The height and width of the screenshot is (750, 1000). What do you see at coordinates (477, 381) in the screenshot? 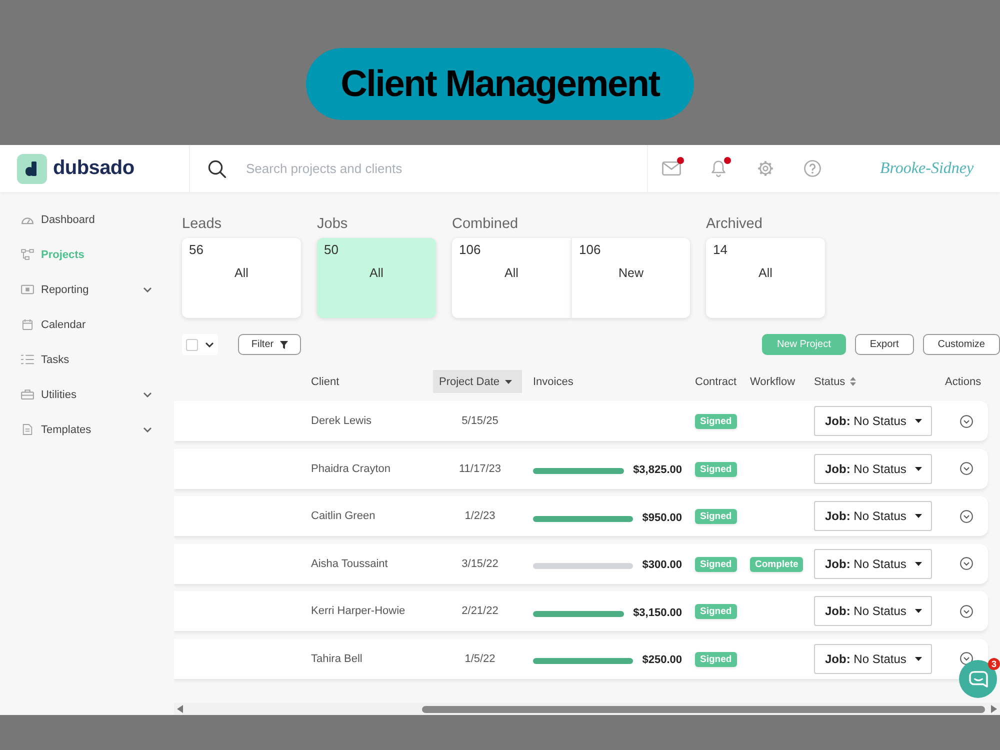
I see `column-header: Project Date` at bounding box center [477, 381].